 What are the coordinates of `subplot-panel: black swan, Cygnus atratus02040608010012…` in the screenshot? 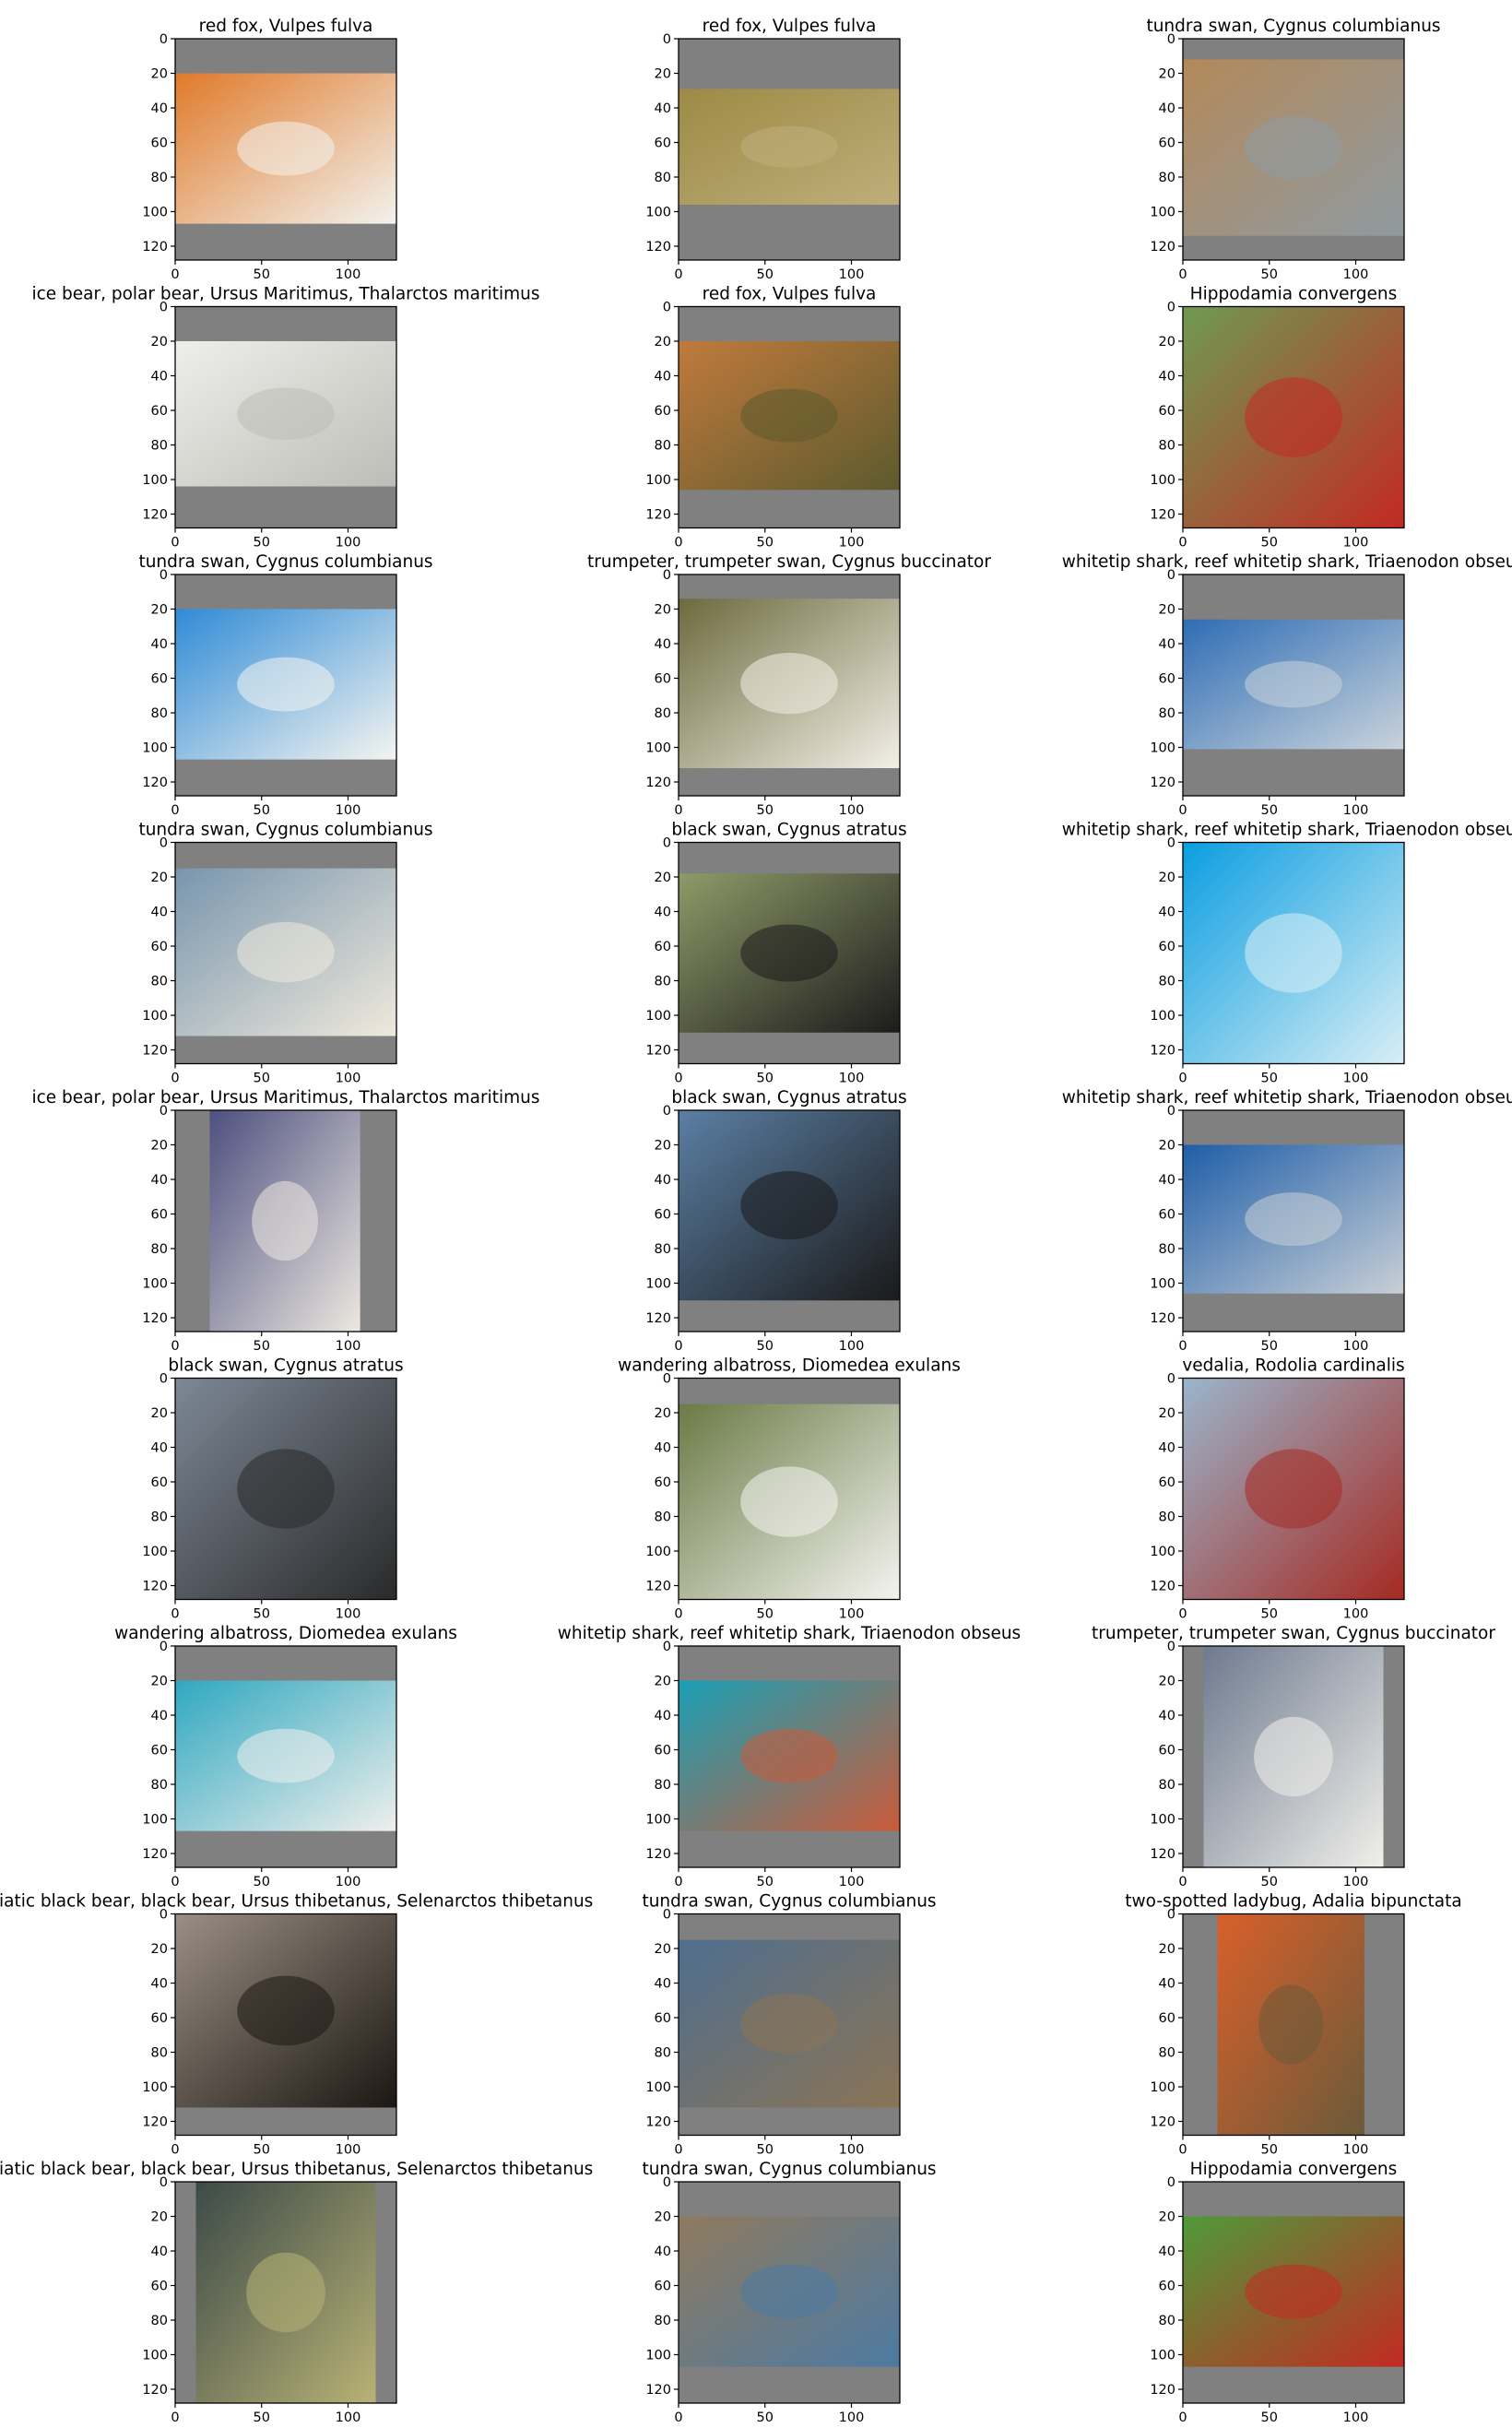 It's located at (775, 1221).